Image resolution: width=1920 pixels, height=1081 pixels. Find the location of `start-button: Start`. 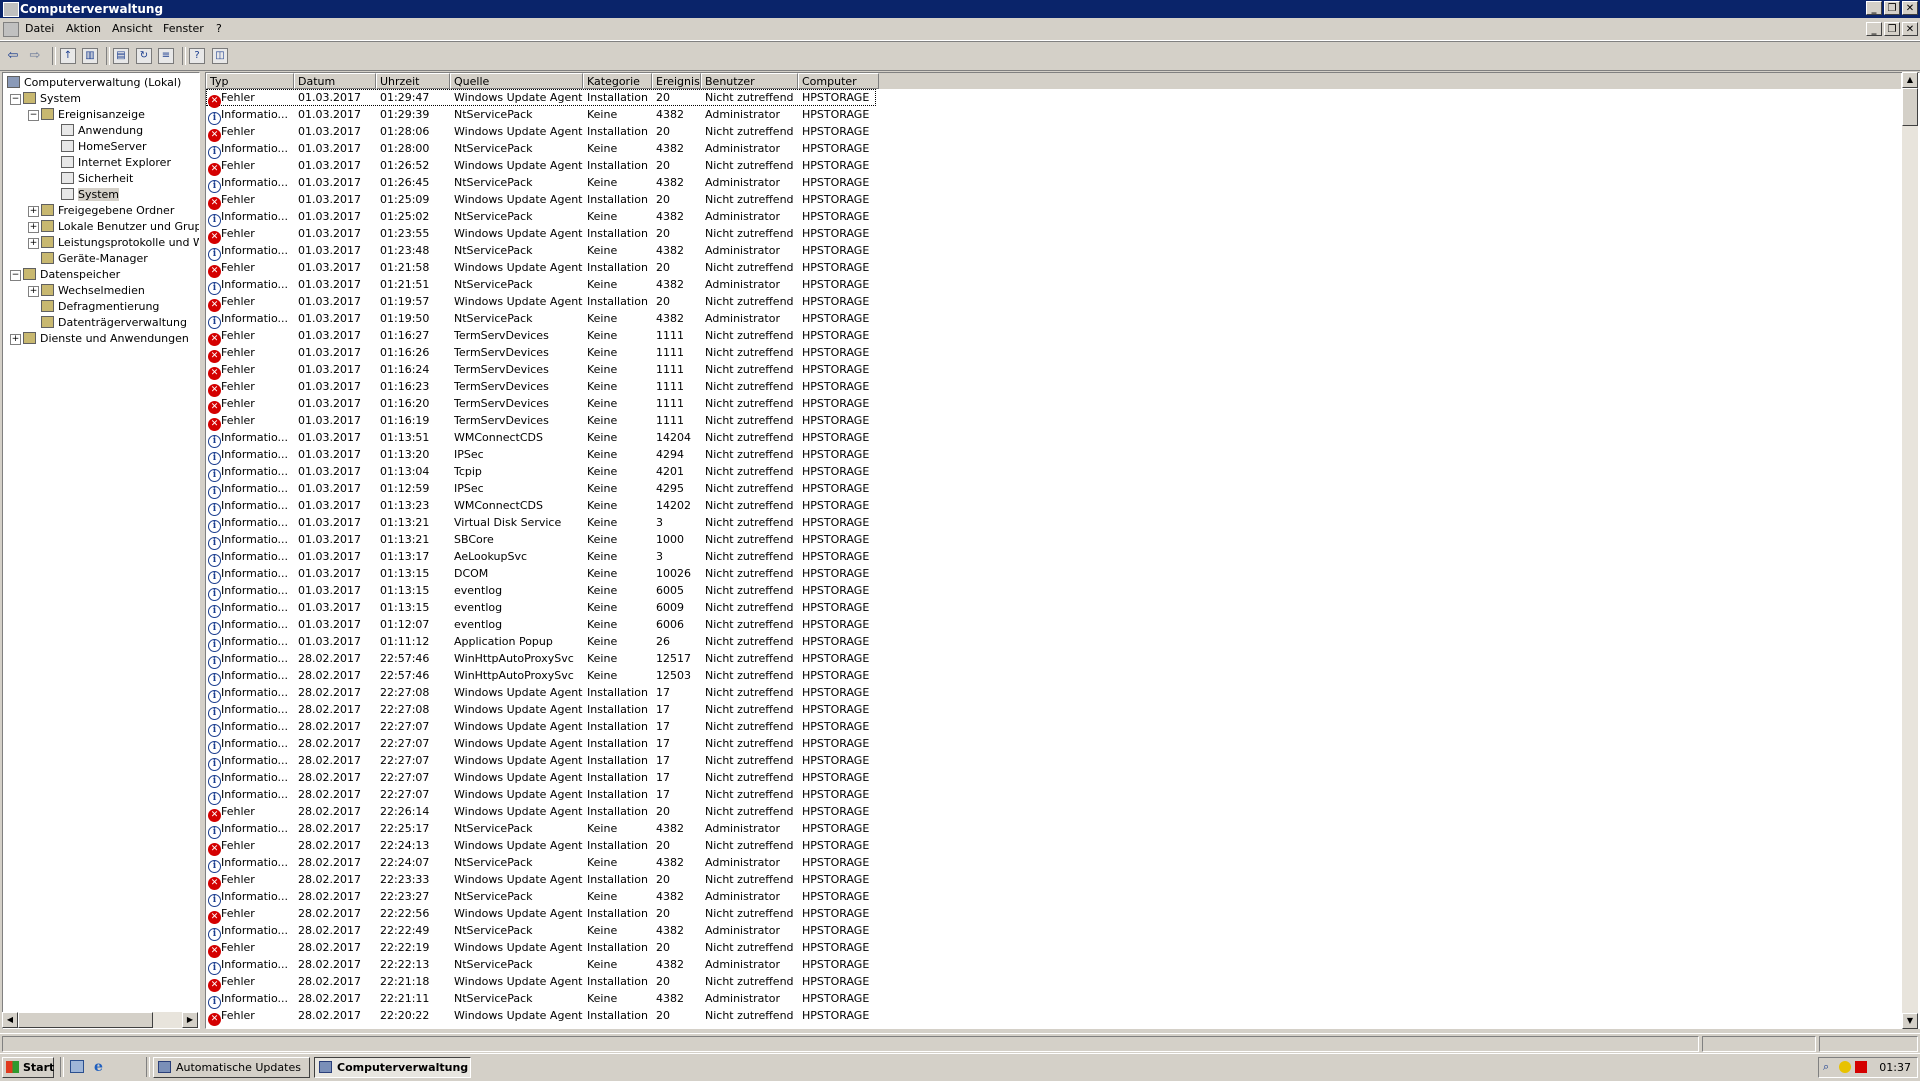

start-button: Start is located at coordinates (28, 1067).